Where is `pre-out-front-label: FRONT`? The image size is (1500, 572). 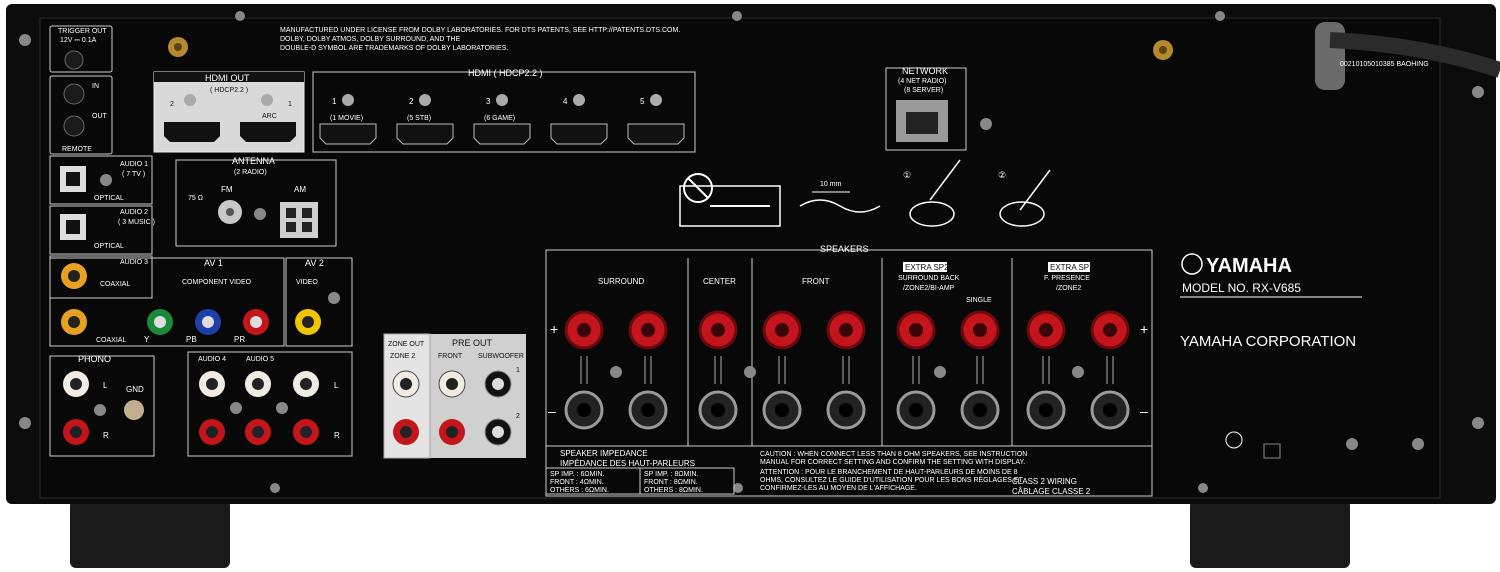
pre-out-front-label: FRONT is located at coordinates (450, 356).